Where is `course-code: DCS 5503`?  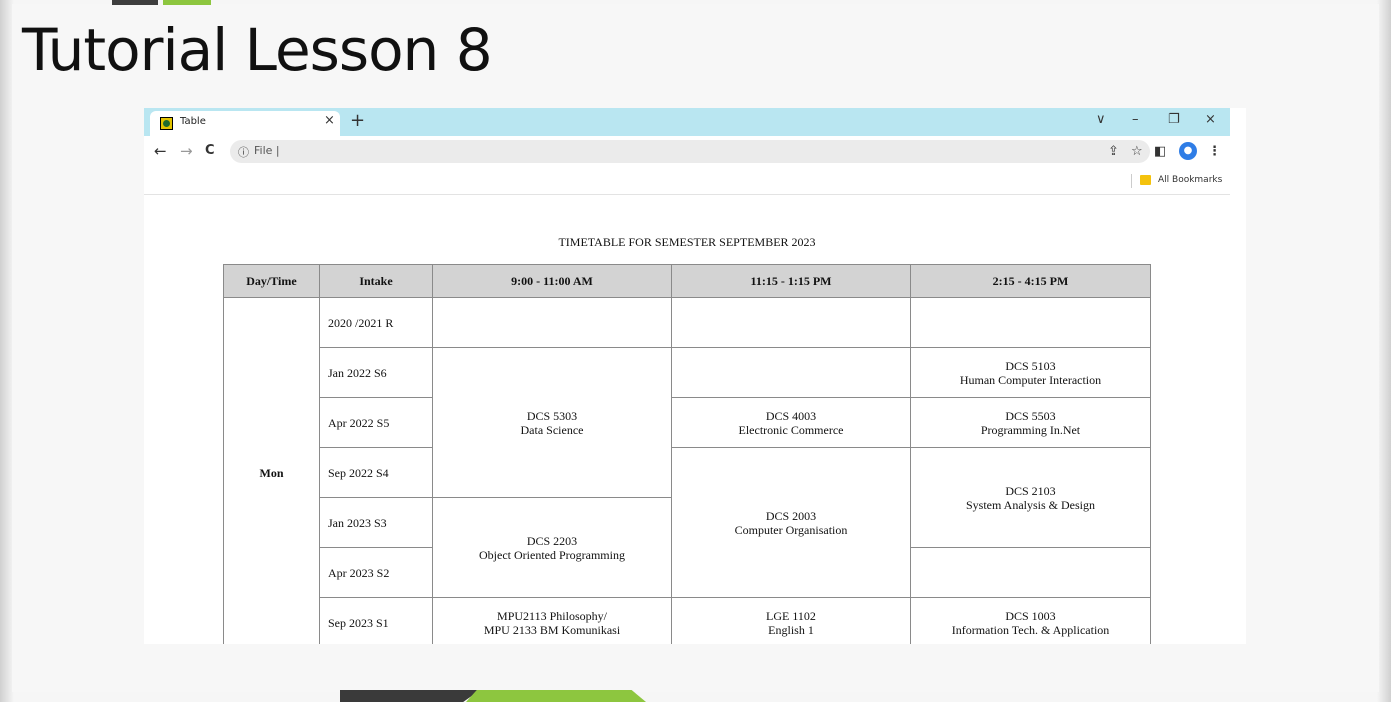 course-code: DCS 5503 is located at coordinates (1030, 415).